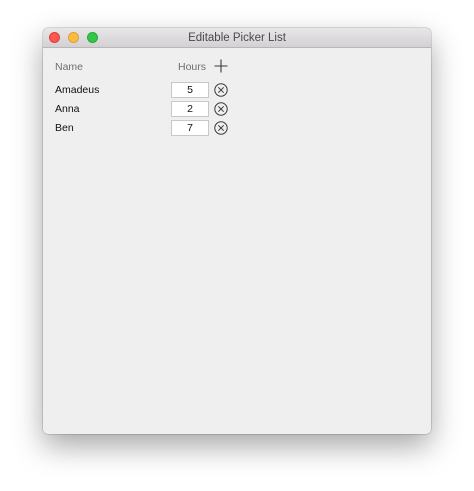 This screenshot has height=491, width=474. What do you see at coordinates (69, 67) in the screenshot?
I see `column-header-name: Name` at bounding box center [69, 67].